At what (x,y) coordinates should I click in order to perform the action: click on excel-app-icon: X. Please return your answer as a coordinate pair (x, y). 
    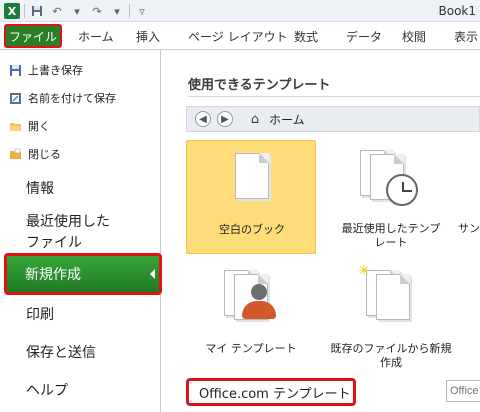
    Looking at the image, I should click on (12, 11).